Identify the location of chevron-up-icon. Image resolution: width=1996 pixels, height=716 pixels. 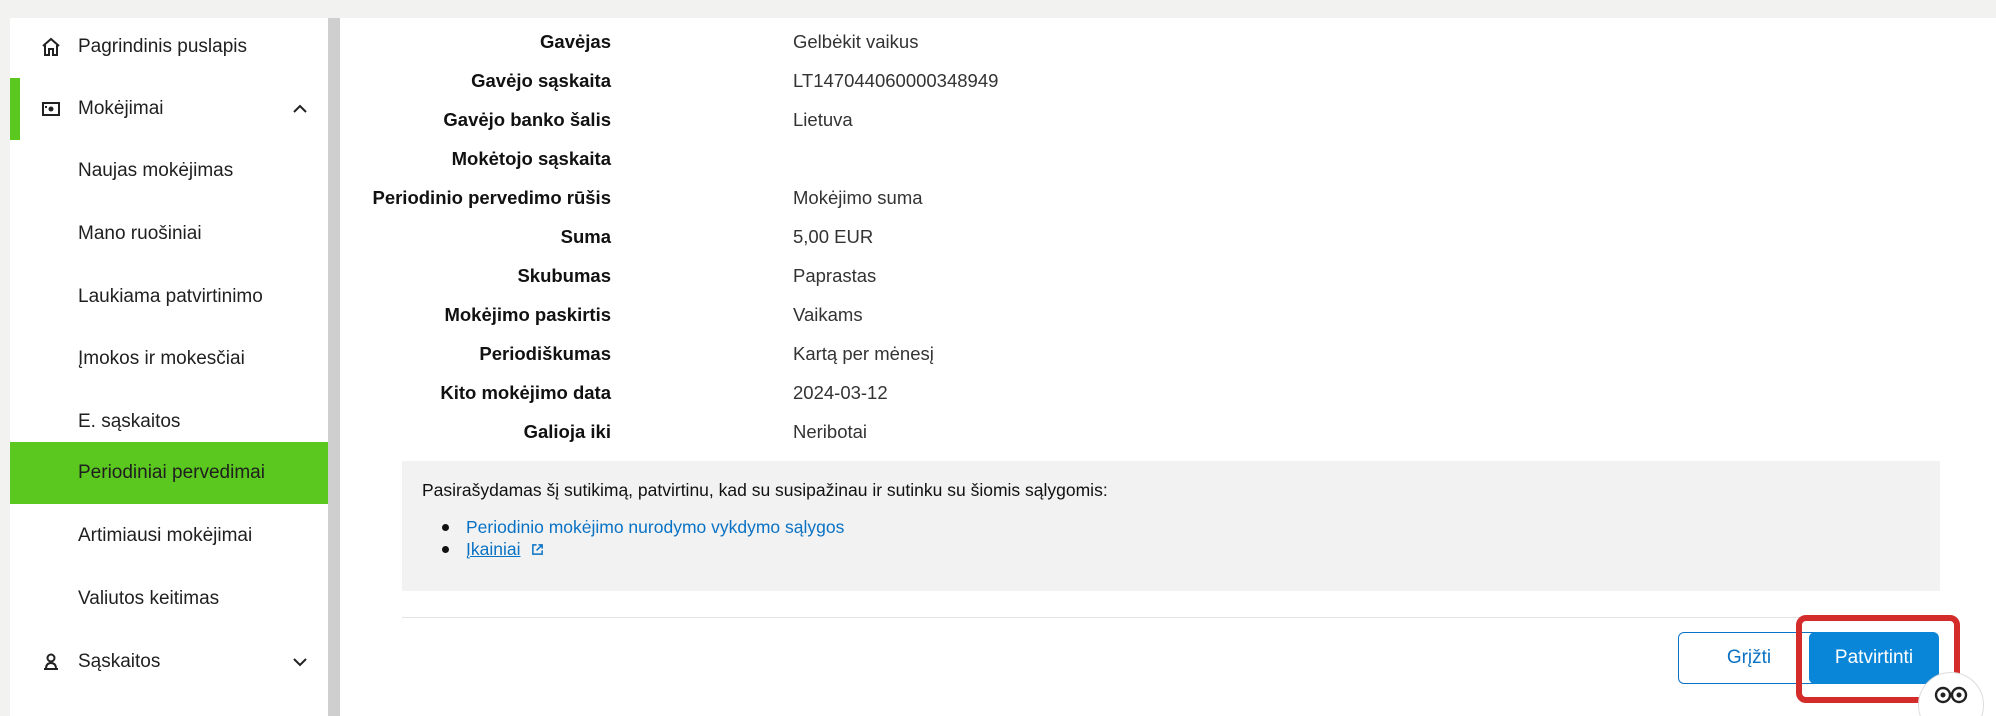
(300, 109).